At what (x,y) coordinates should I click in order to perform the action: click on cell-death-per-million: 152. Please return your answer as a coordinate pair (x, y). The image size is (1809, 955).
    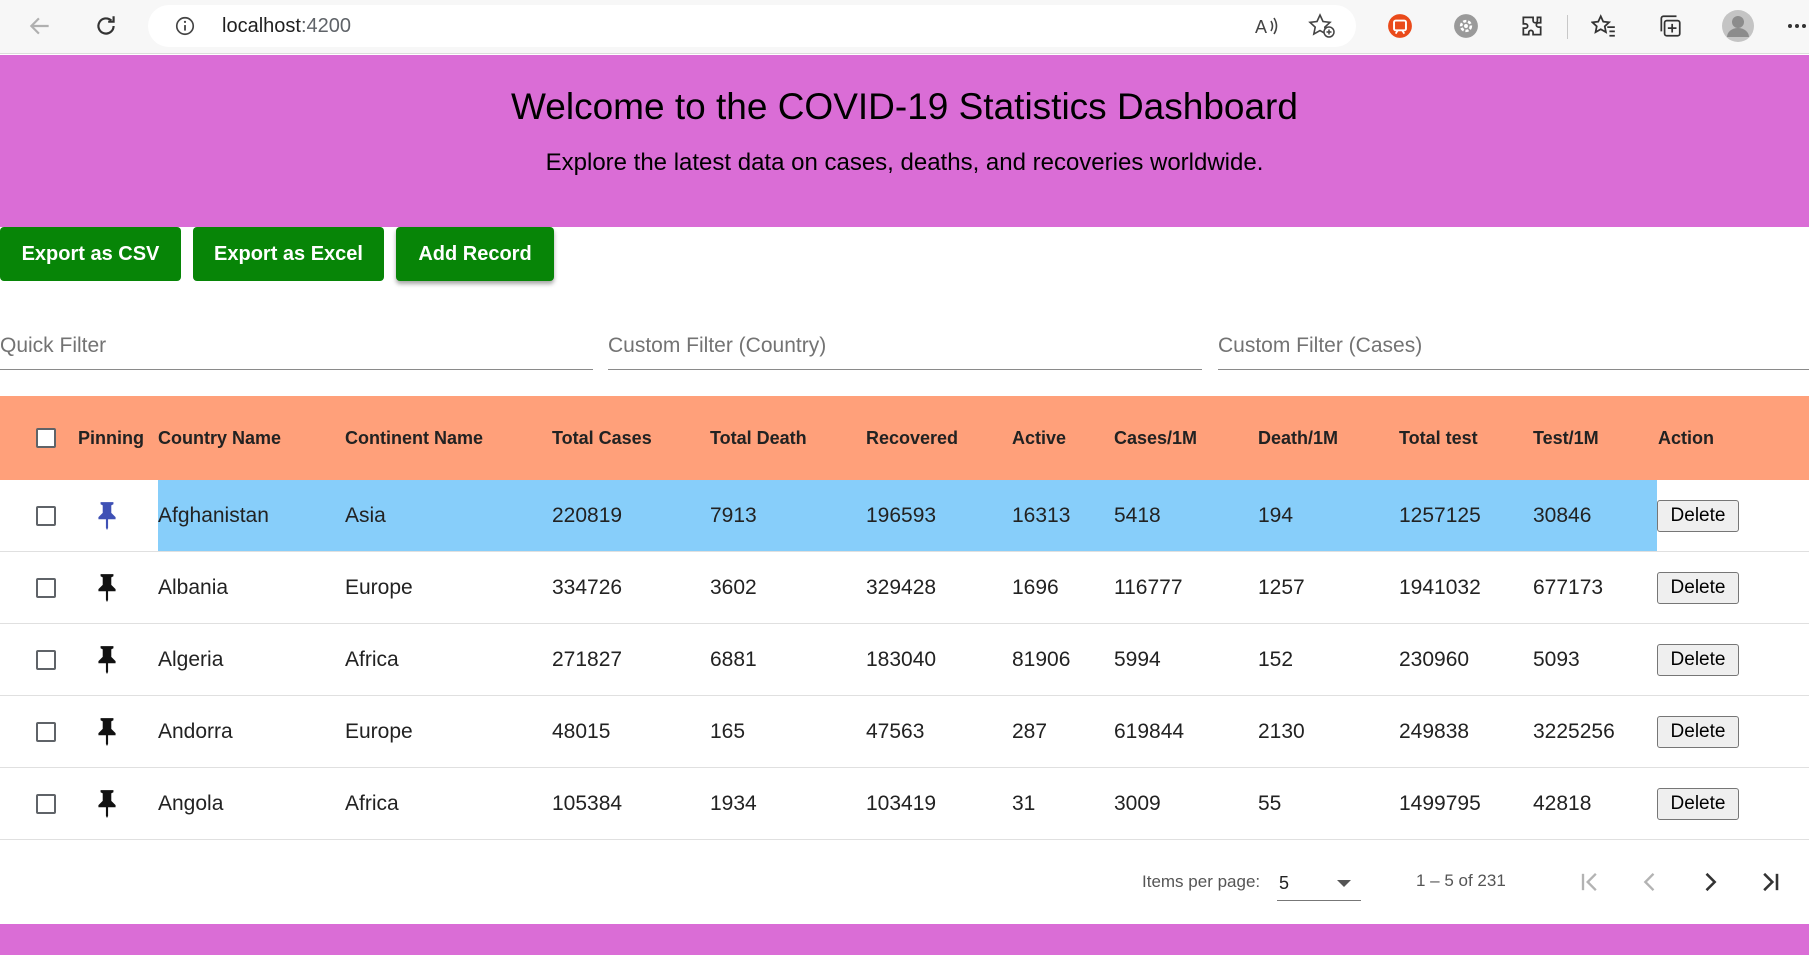
    Looking at the image, I should click on (1276, 659).